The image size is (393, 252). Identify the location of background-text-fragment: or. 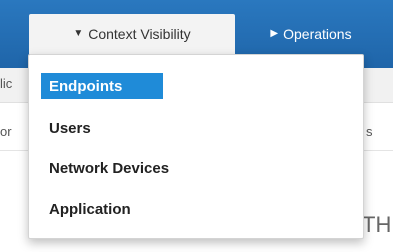
(6, 131).